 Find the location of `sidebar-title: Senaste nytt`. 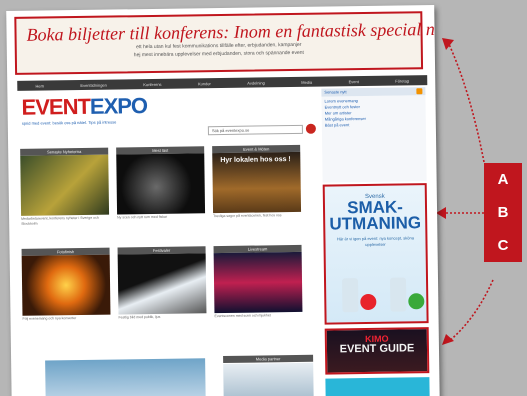

sidebar-title: Senaste nytt is located at coordinates (335, 92).